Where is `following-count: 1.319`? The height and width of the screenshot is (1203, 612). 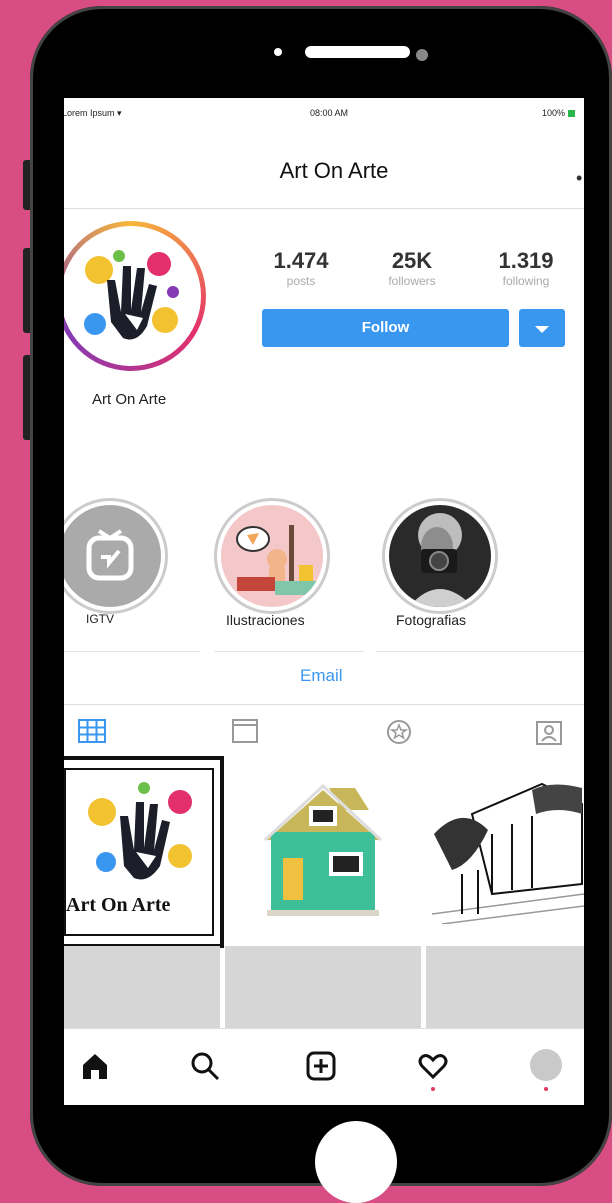 following-count: 1.319 is located at coordinates (526, 260).